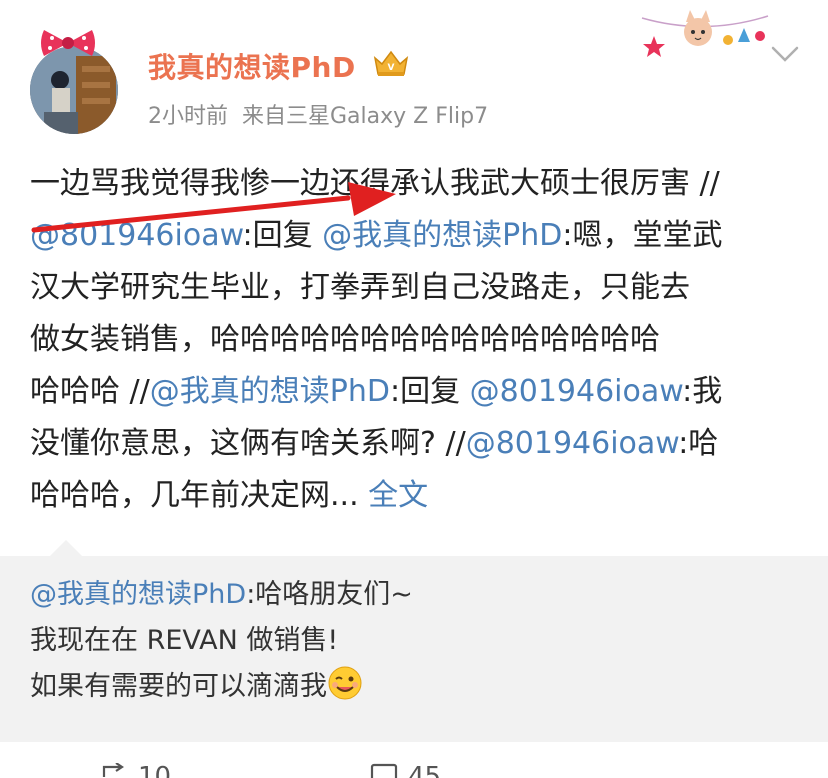 The width and height of the screenshot is (828, 778). I want to click on repost-line3: 如果有需要的可以滴滴我, so click(178, 686).